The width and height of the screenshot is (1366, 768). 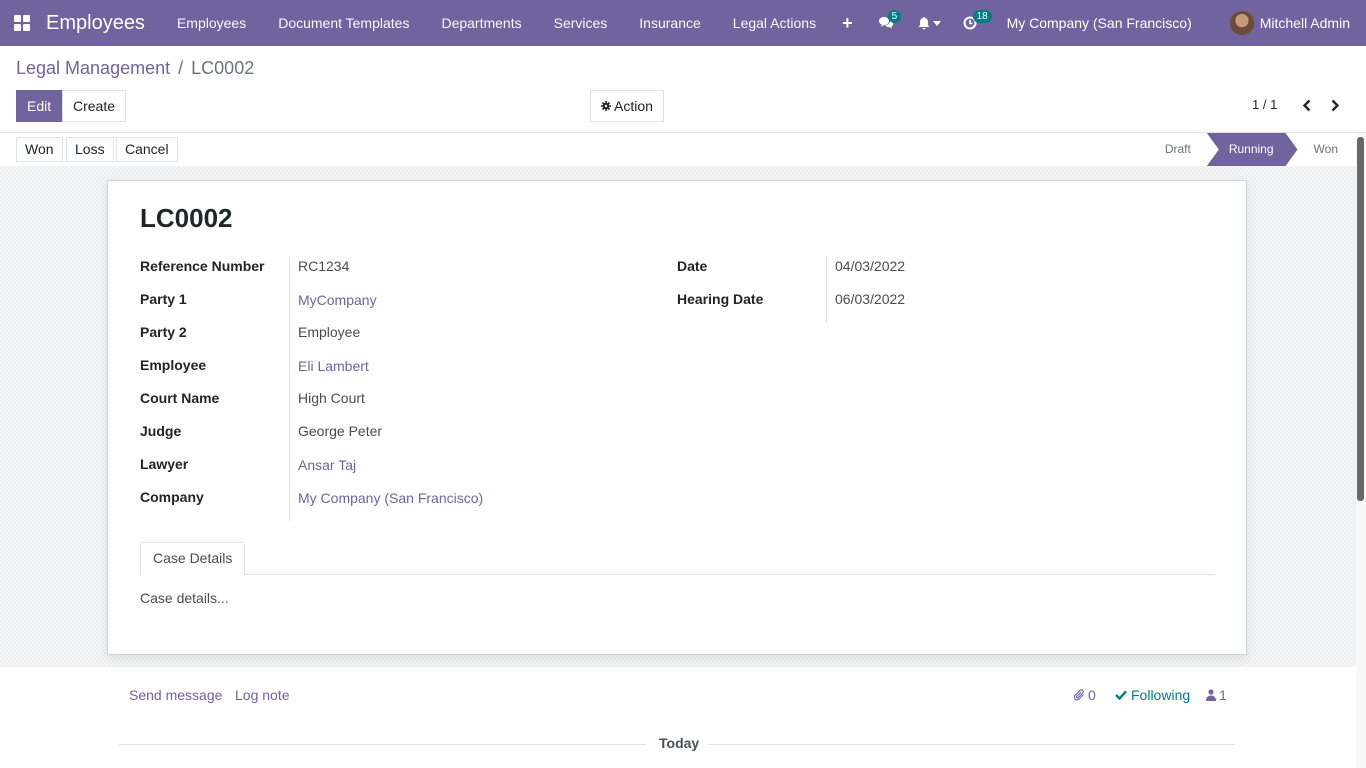 What do you see at coordinates (924, 22) in the screenshot?
I see `bell-icon` at bounding box center [924, 22].